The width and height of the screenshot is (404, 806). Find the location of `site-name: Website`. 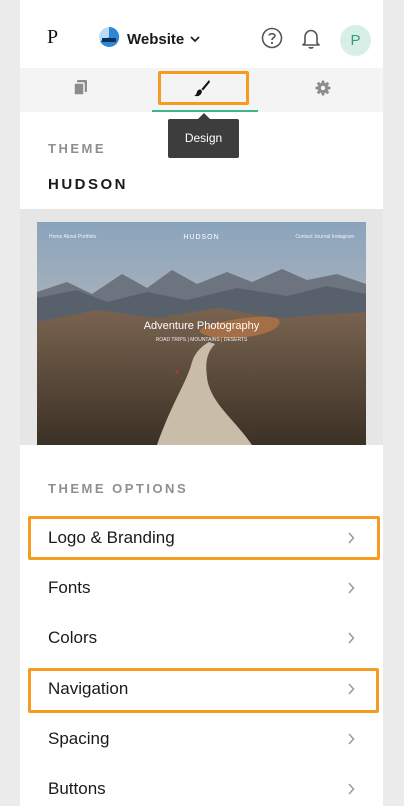

site-name: Website is located at coordinates (156, 39).